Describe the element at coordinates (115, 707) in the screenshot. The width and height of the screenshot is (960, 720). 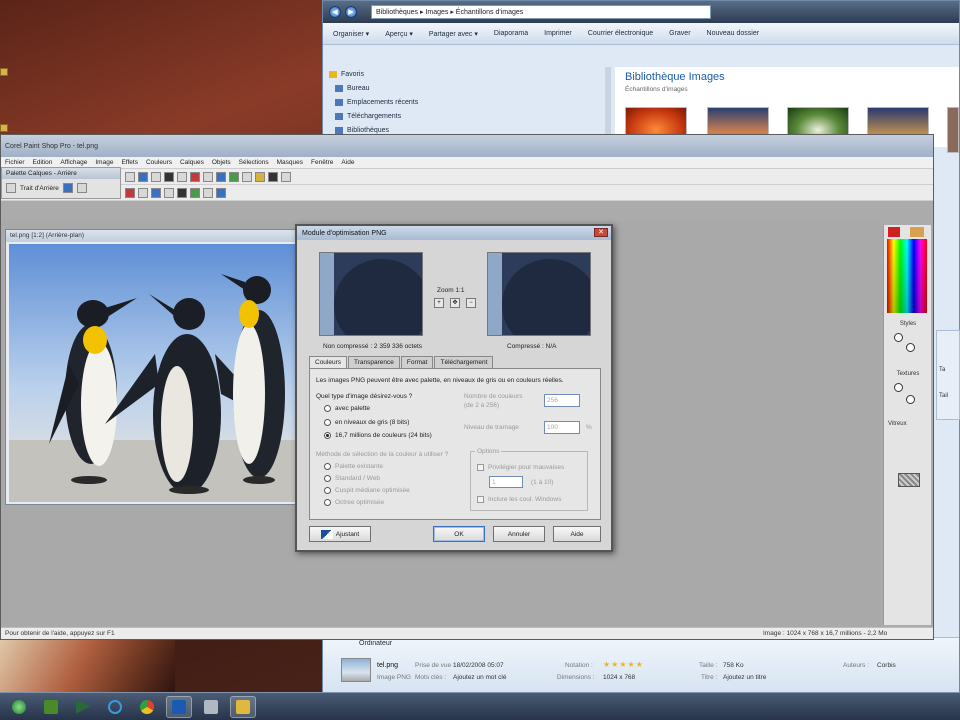
I see `taskbar-ie` at that location.